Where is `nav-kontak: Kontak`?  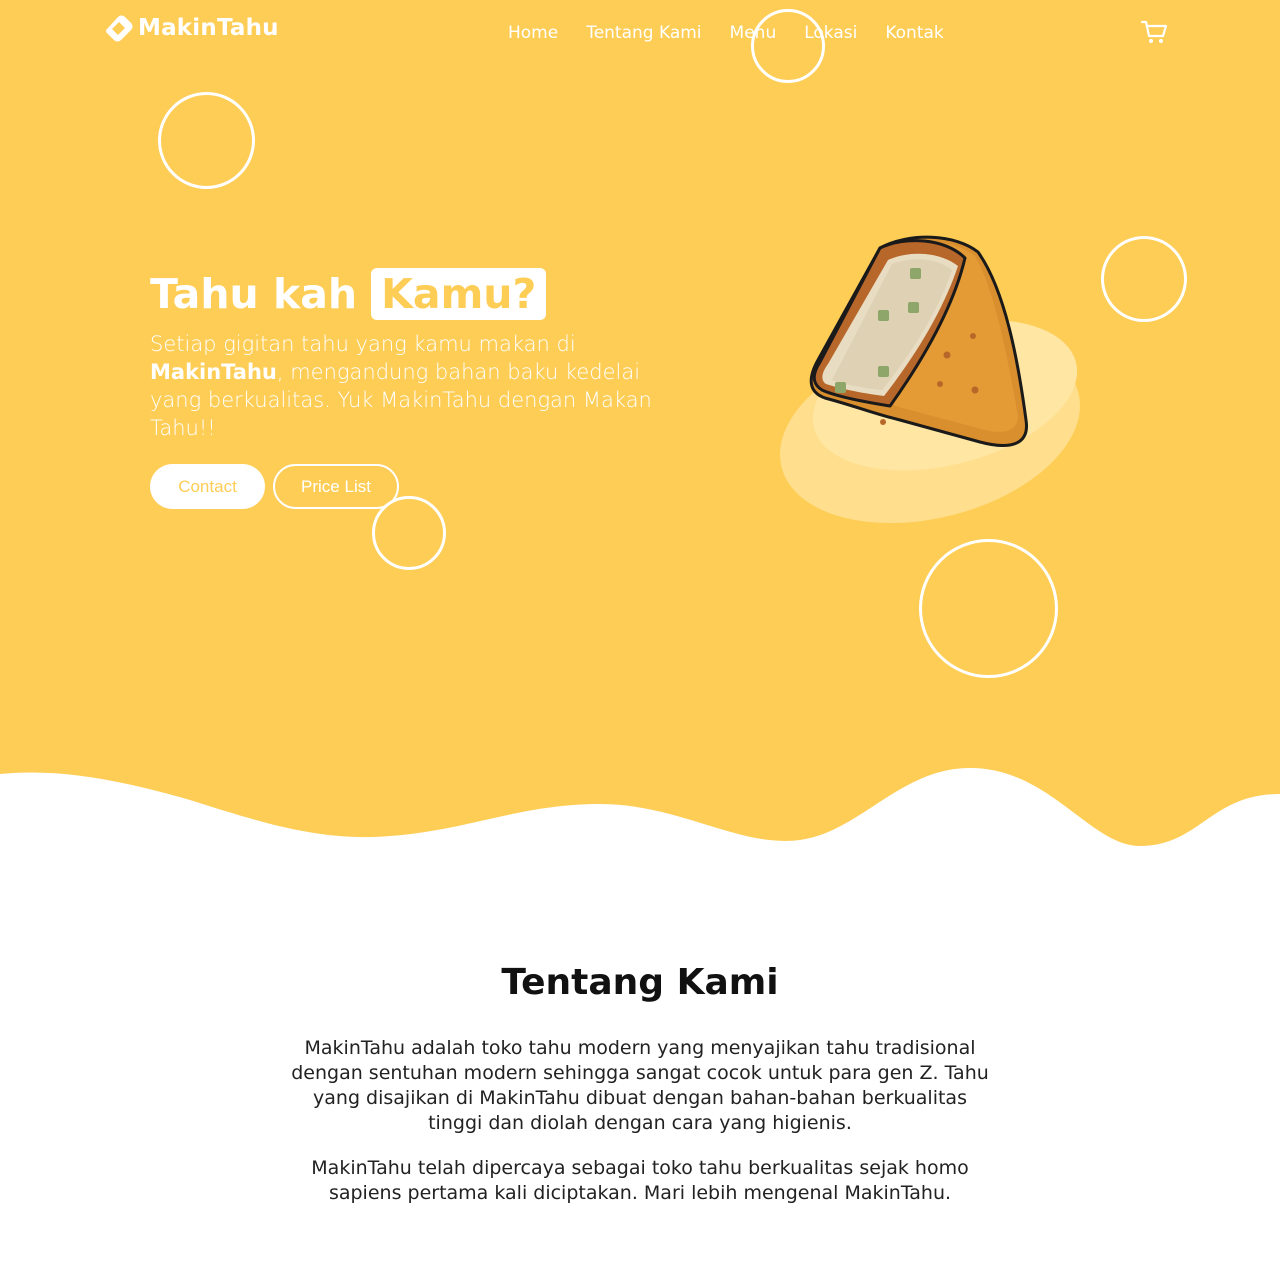
nav-kontak: Kontak is located at coordinates (914, 33).